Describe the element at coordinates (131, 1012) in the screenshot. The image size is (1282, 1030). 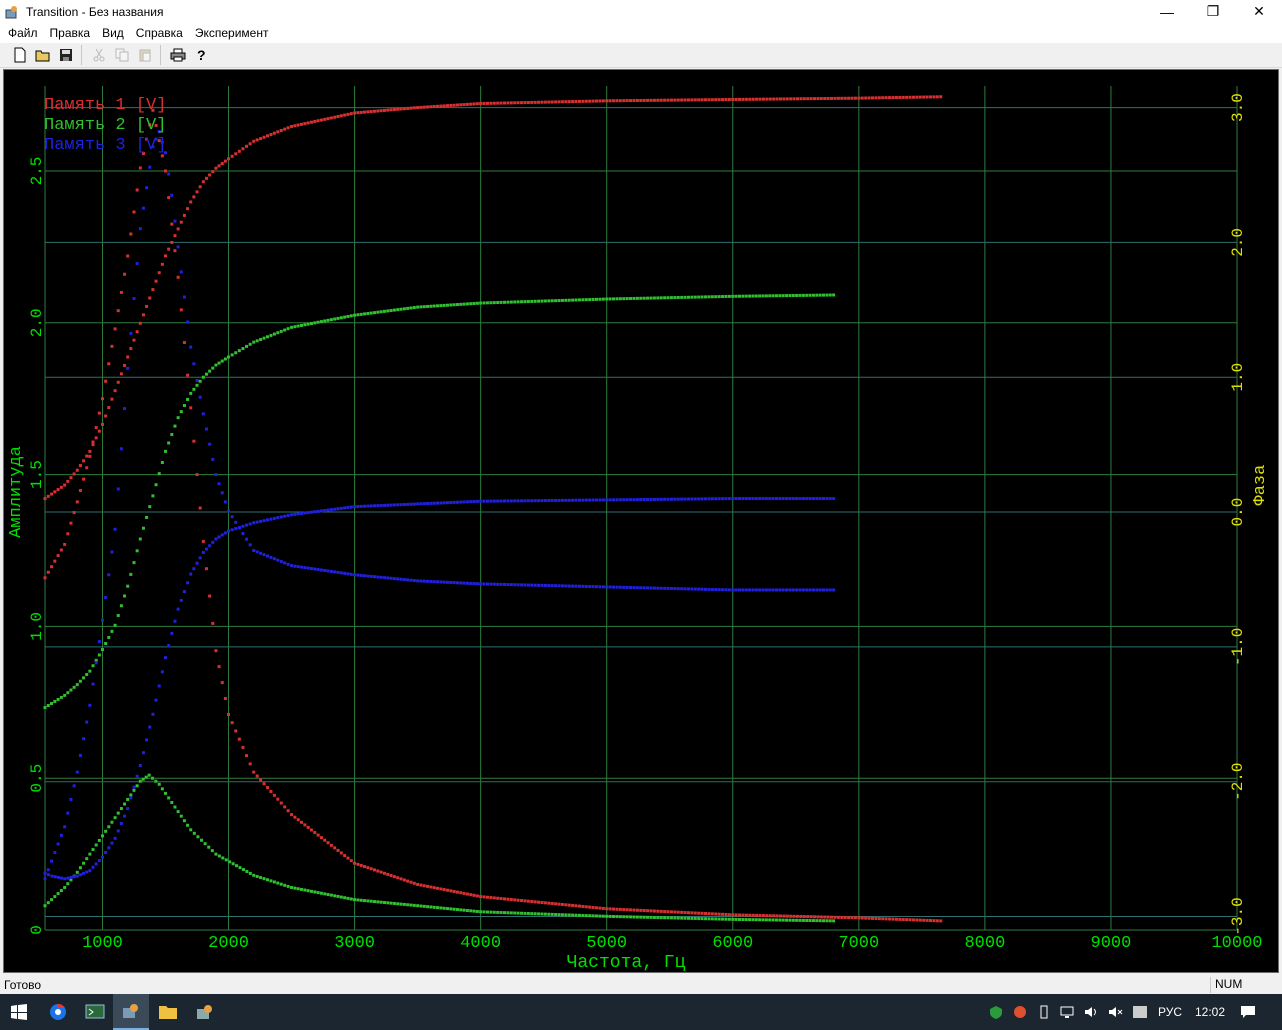
I see `transition-app-icon` at that location.